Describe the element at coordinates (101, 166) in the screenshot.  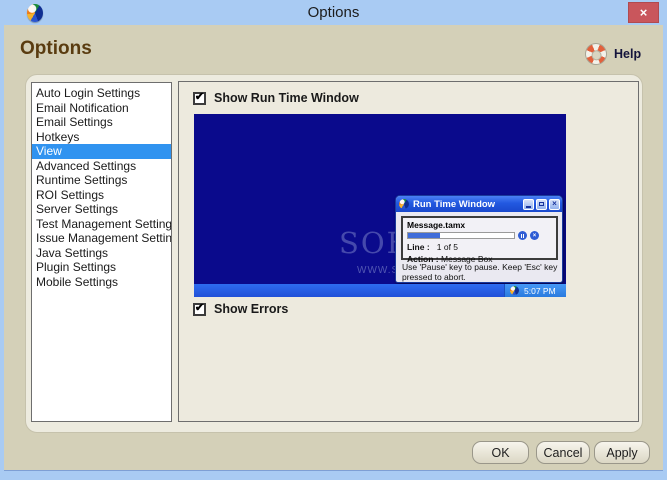
I see `sidebar-item-advanced: Advanced Settings` at that location.